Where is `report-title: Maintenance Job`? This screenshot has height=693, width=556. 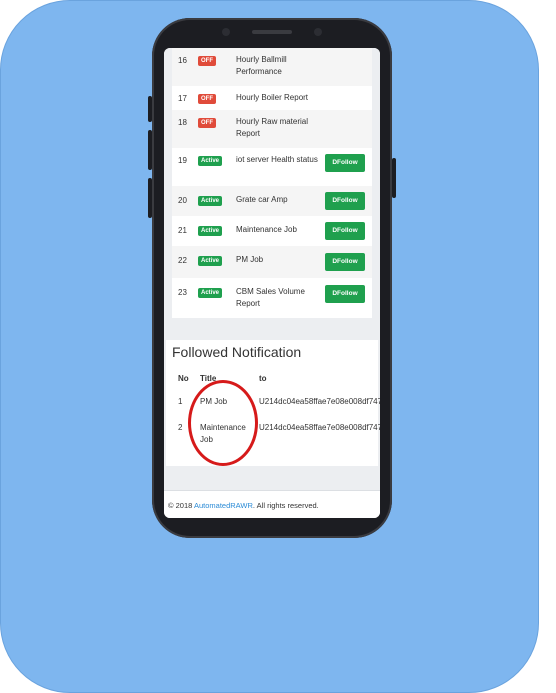 report-title: Maintenance Job is located at coordinates (266, 229).